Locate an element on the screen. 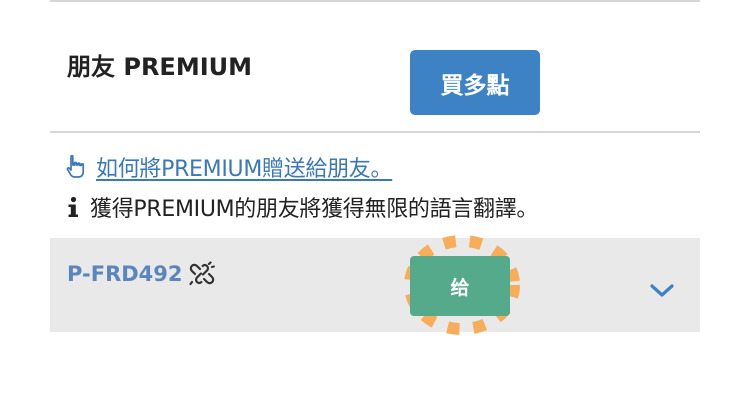  unlink-icon is located at coordinates (201, 273).